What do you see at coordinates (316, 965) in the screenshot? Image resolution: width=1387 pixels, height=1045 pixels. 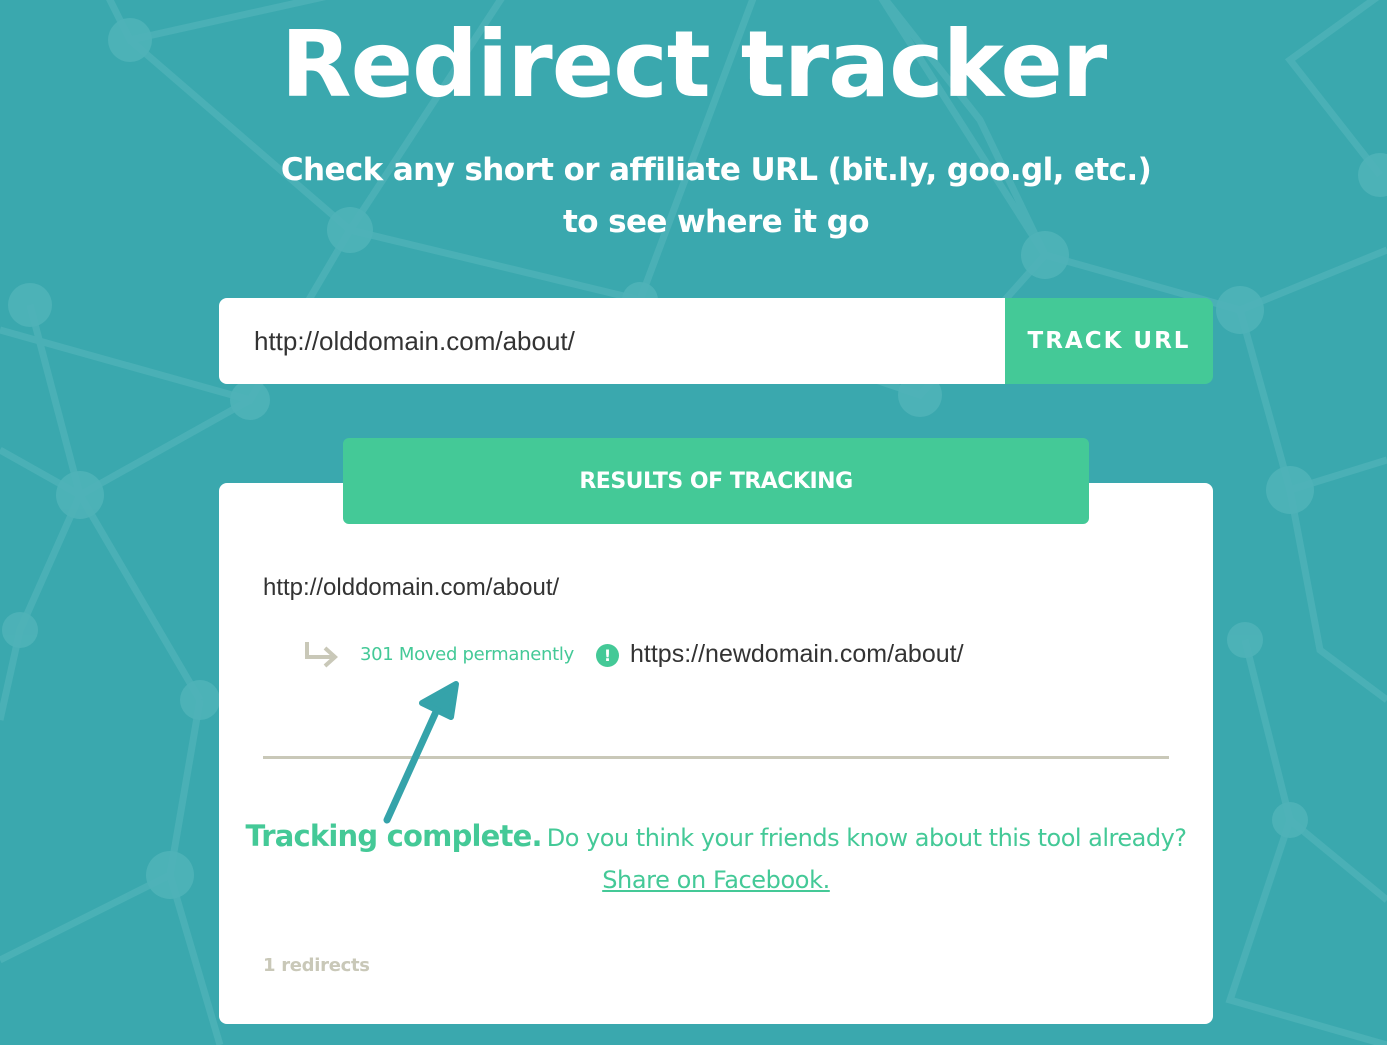 I see `redirect-count: 1 redirects` at bounding box center [316, 965].